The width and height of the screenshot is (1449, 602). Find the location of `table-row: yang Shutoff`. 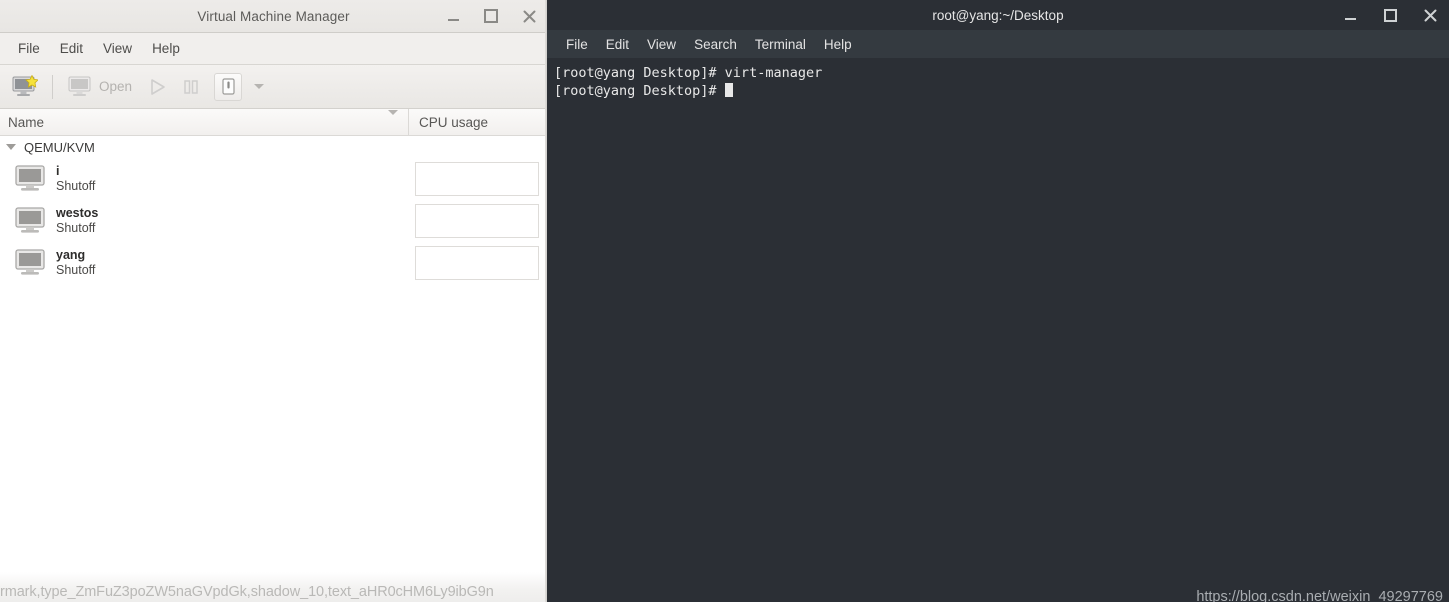

table-row: yang Shutoff is located at coordinates (273, 263).